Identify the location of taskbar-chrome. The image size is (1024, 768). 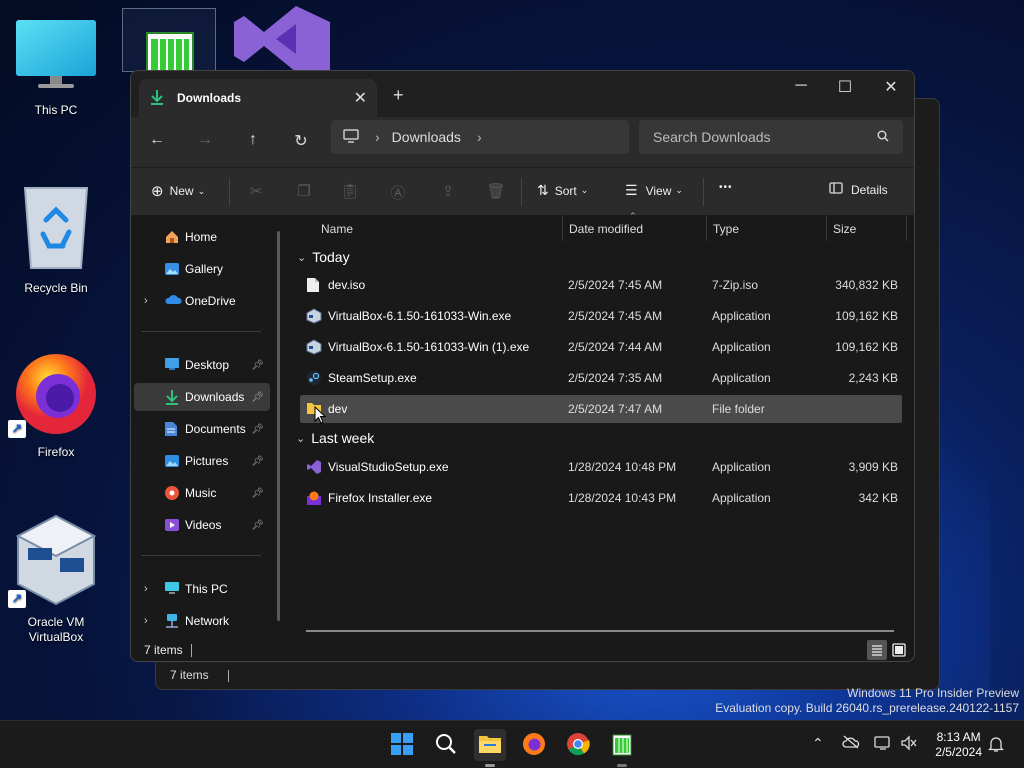
(578, 745).